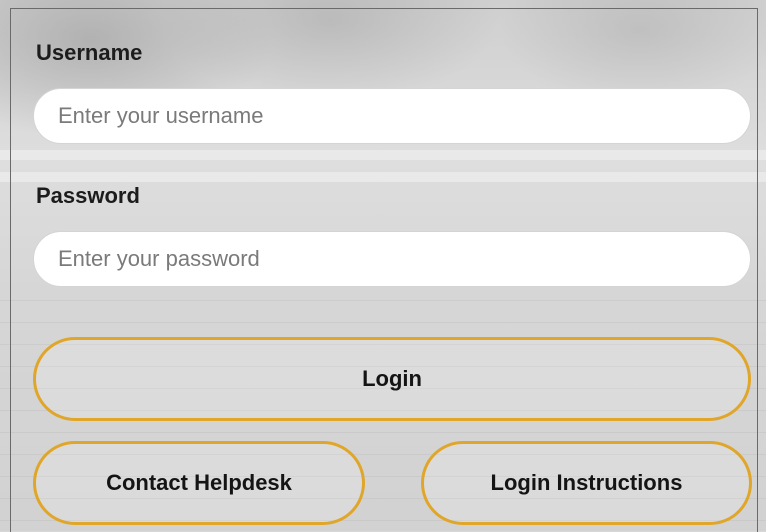 The width and height of the screenshot is (766, 532). Describe the element at coordinates (89, 52) in the screenshot. I see `username-label: Username` at that location.